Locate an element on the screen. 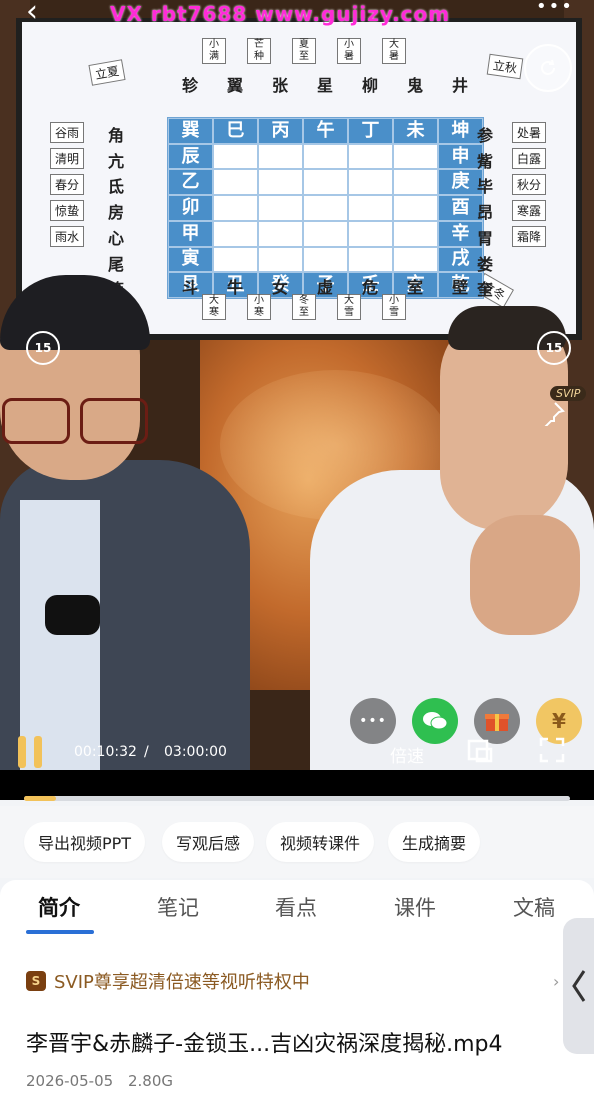 The height and width of the screenshot is (1104, 594). solar-term-label: 霜降 is located at coordinates (529, 236).